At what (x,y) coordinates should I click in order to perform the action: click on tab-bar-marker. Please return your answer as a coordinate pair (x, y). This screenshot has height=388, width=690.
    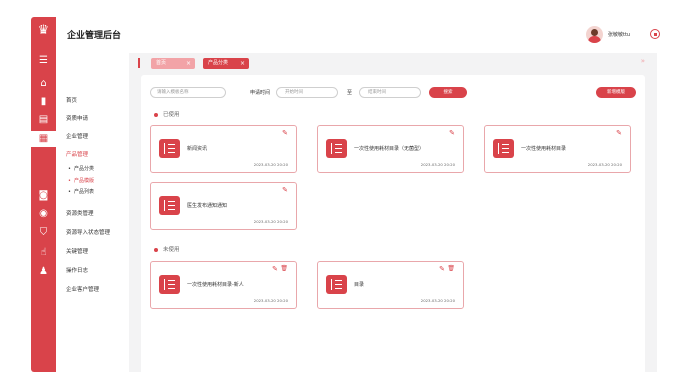
    Looking at the image, I should click on (139, 63).